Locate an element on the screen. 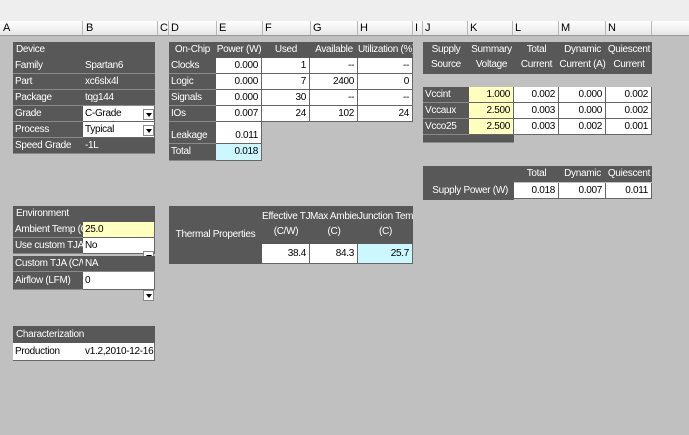 This screenshot has height=435, width=689. supply-header-source-line1: Supply is located at coordinates (446, 49).